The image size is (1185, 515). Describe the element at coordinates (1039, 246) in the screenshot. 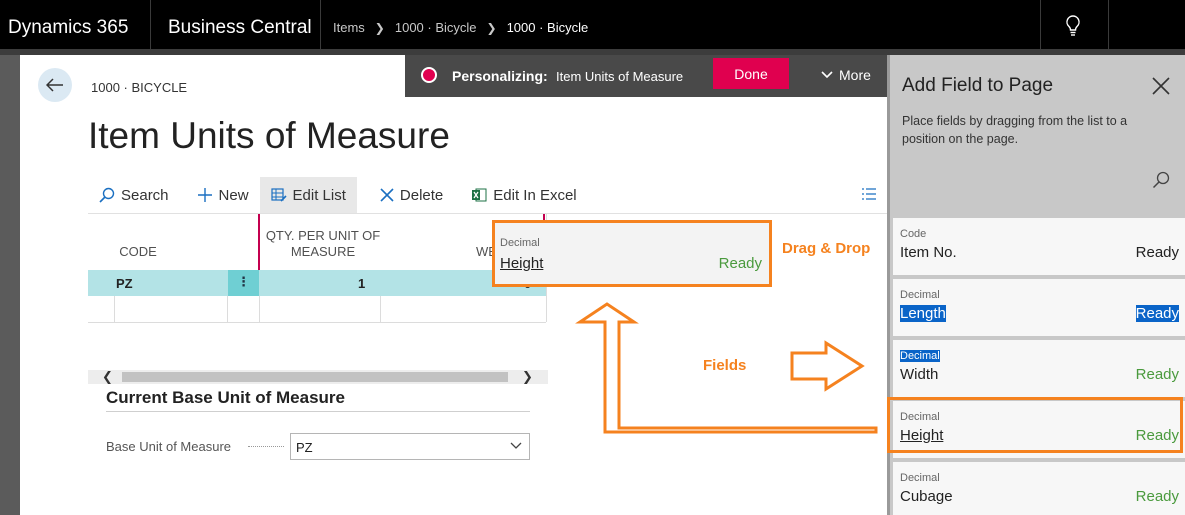

I see `field-item-item-no: Code Item No. Ready` at that location.